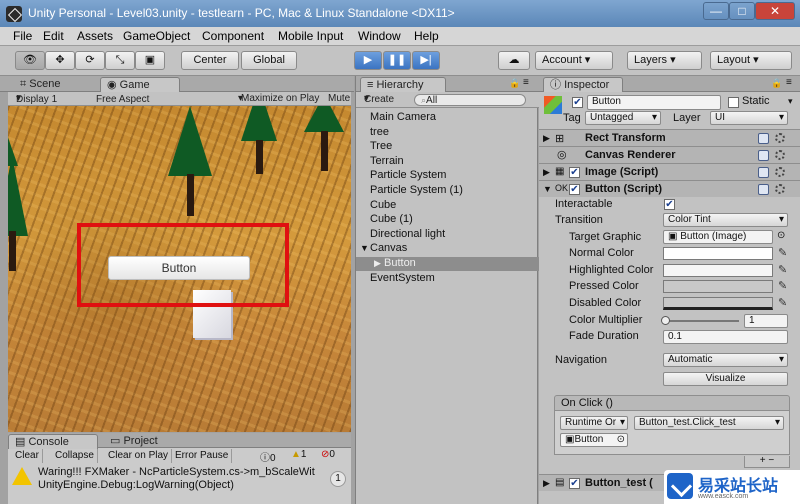 This screenshot has height=504, width=800. What do you see at coordinates (426, 60) in the screenshot?
I see `step-button: ▶|` at bounding box center [426, 60].